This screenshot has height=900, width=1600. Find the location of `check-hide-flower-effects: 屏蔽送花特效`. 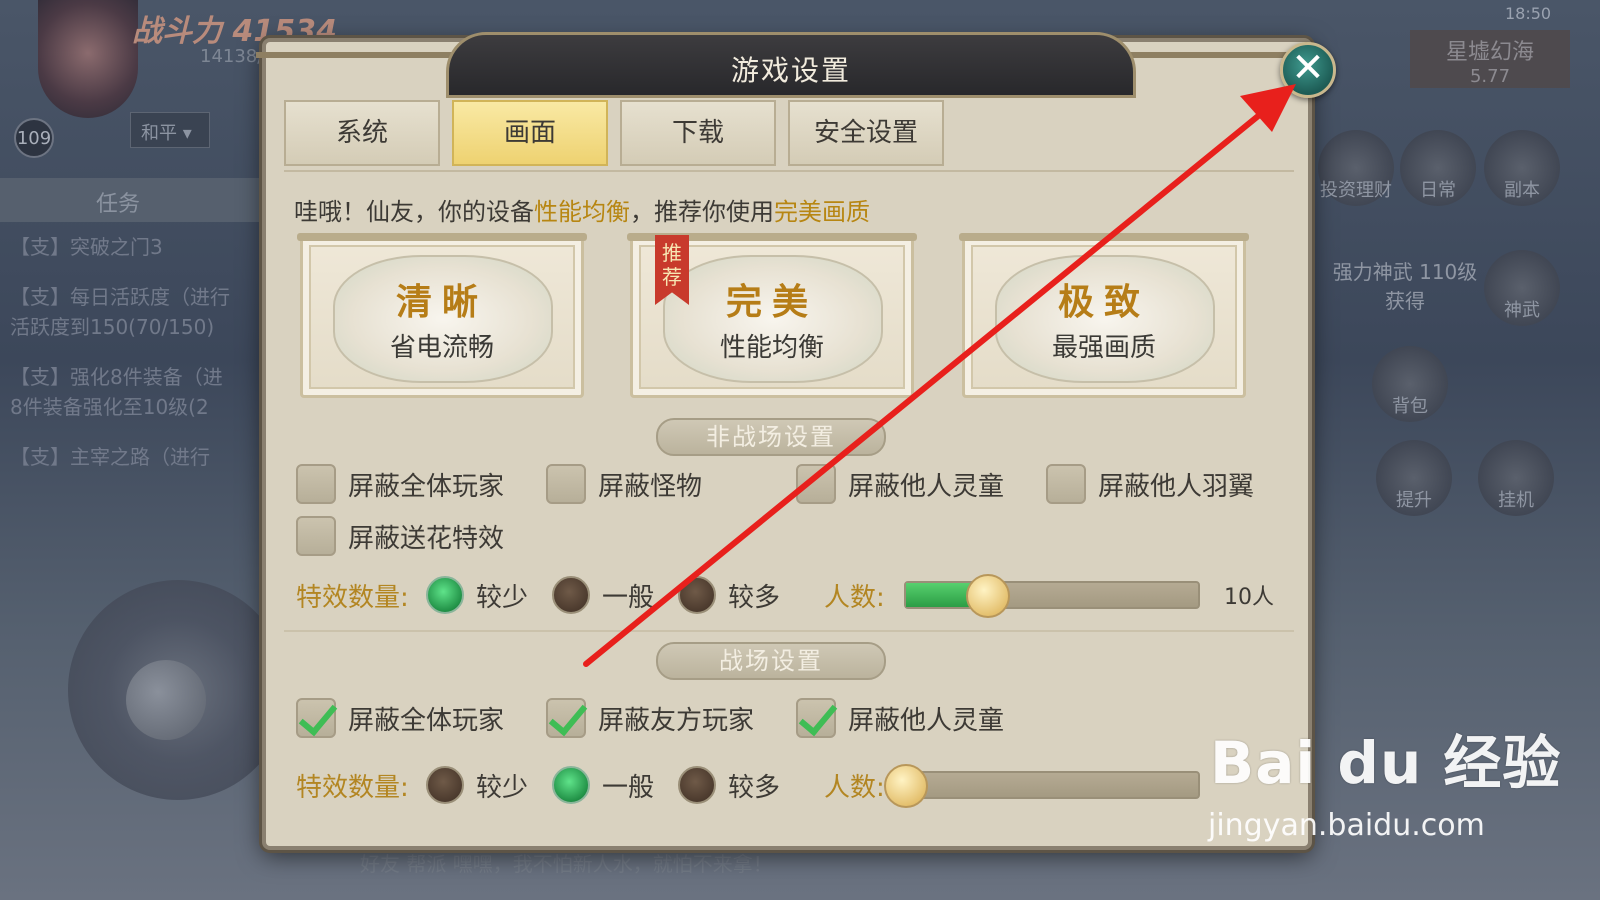

check-hide-flower-effects: 屏蔽送花特效 is located at coordinates (421, 536).